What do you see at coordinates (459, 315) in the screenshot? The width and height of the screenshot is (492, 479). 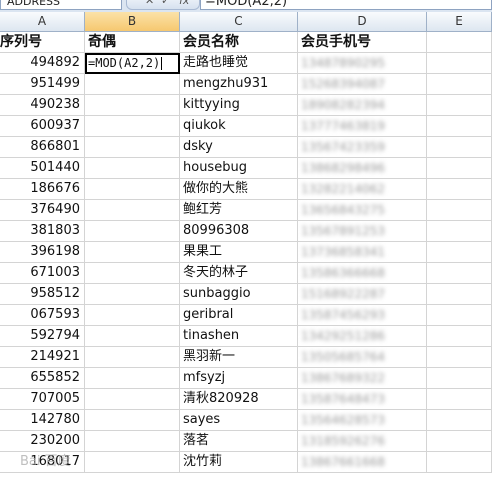 I see `cell-e14` at bounding box center [459, 315].